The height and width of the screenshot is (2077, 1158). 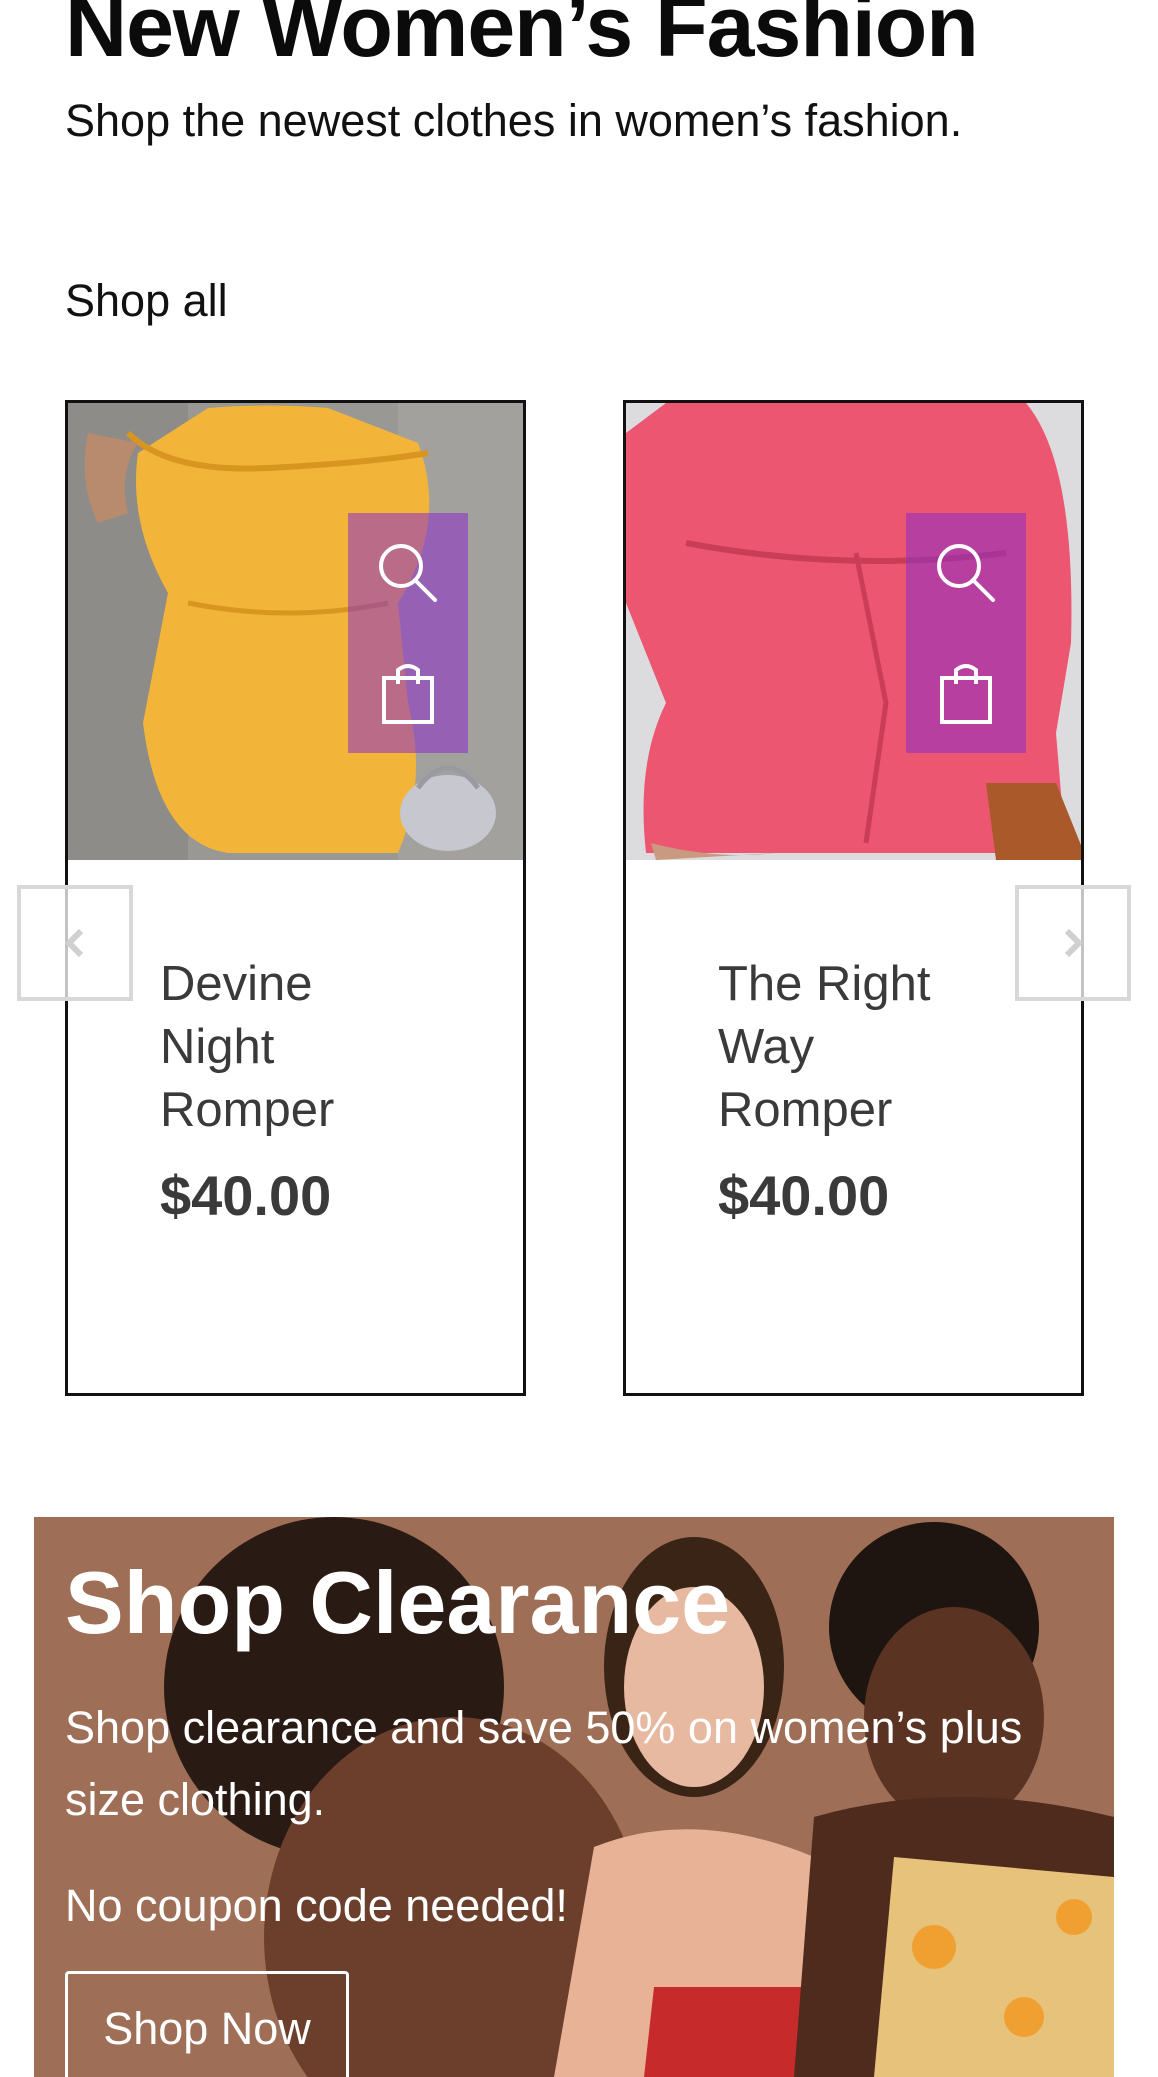 I want to click on carousel-next-button, so click(x=1073, y=943).